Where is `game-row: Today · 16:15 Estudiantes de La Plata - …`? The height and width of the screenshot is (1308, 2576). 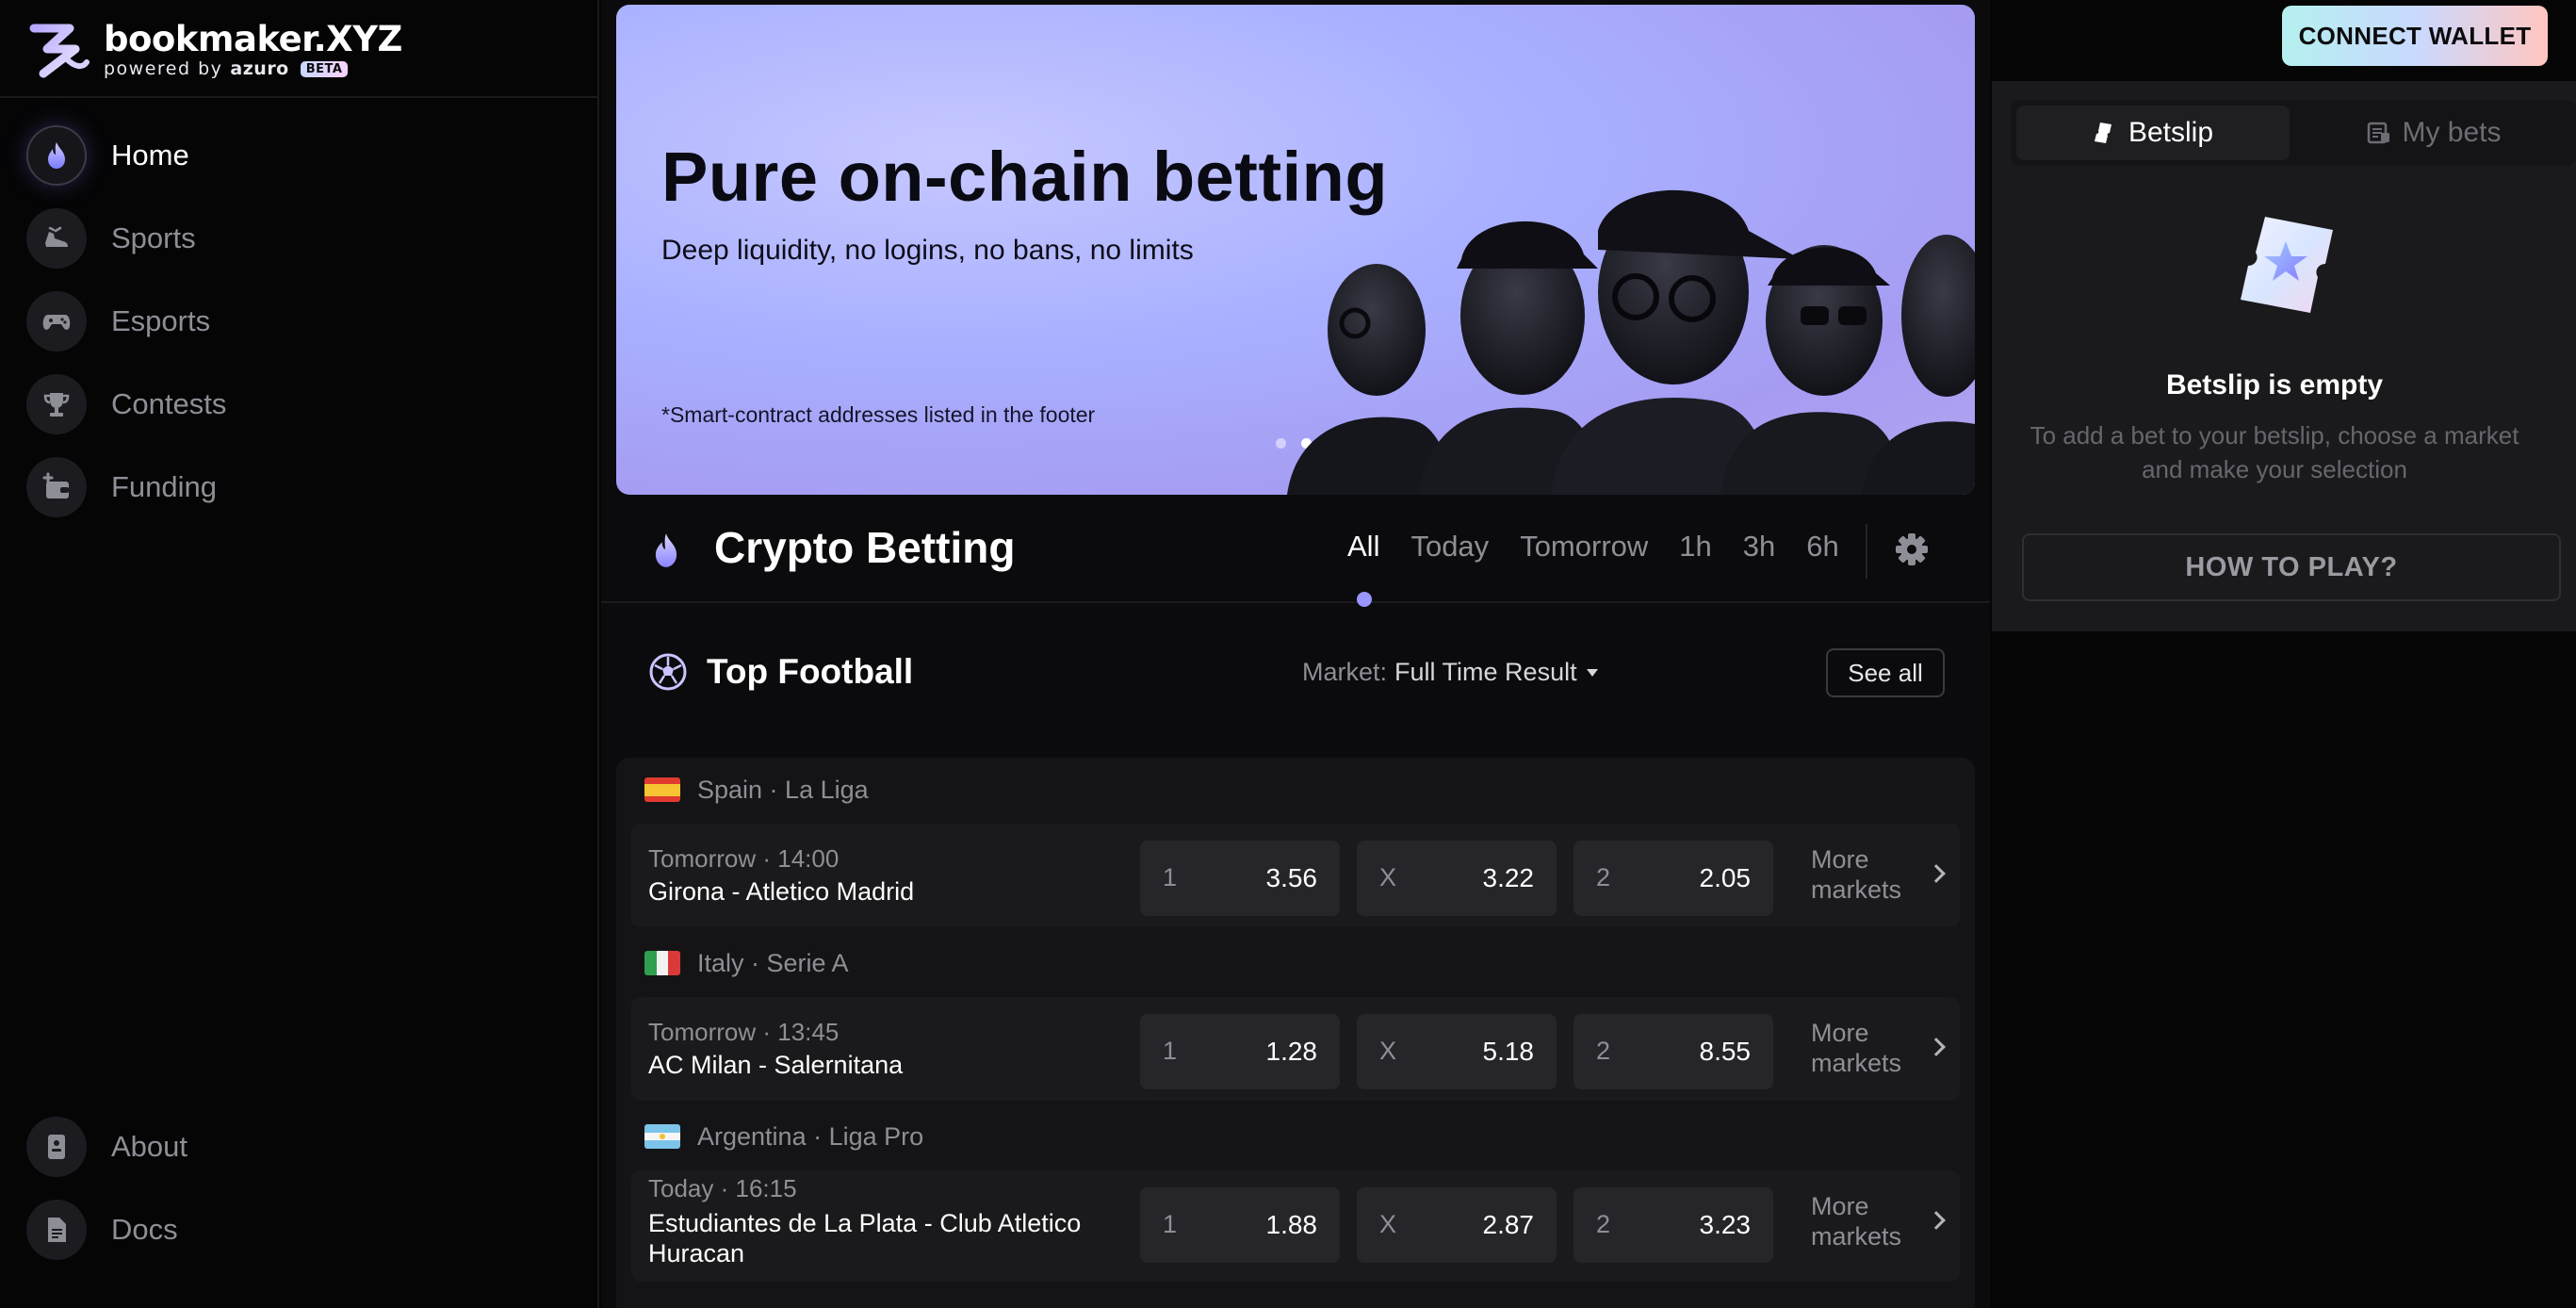
game-row: Today · 16:15 Estudiantes de La Plata - … is located at coordinates (1295, 1226).